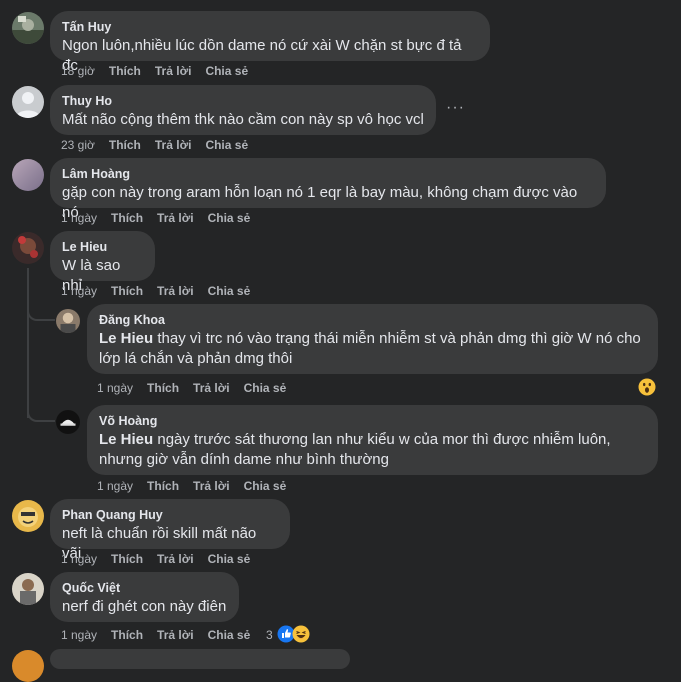  What do you see at coordinates (243, 101) in the screenshot?
I see `commenter-name: Thuy Ho` at bounding box center [243, 101].